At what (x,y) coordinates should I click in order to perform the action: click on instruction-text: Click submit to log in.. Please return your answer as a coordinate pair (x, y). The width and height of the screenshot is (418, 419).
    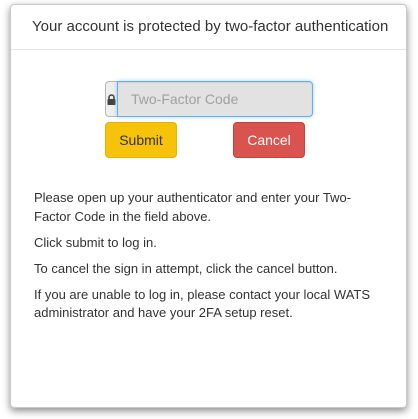
    Looking at the image, I should click on (95, 242).